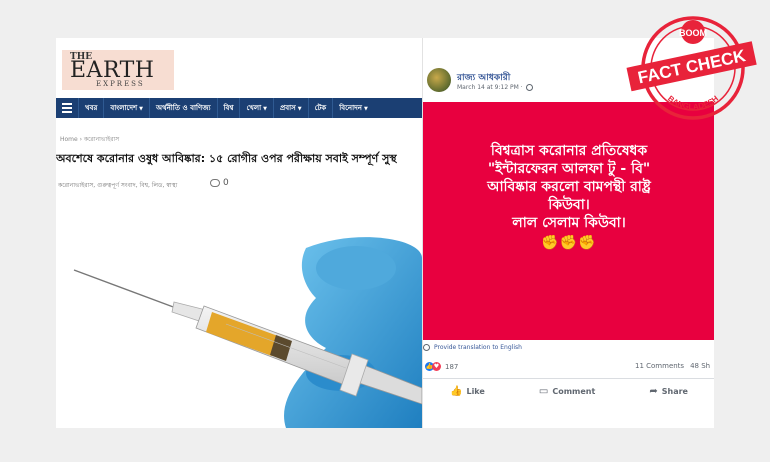 The width and height of the screenshot is (770, 462). What do you see at coordinates (693, 33) in the screenshot?
I see `stamp-boom-text: BOOM` at bounding box center [693, 33].